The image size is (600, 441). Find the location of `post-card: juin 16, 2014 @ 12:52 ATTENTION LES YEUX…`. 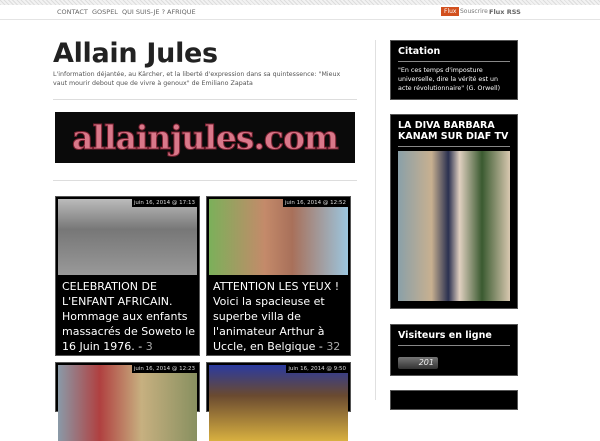

post-card: juin 16, 2014 @ 12:52 ATTENTION LES YEUX… is located at coordinates (278, 276).